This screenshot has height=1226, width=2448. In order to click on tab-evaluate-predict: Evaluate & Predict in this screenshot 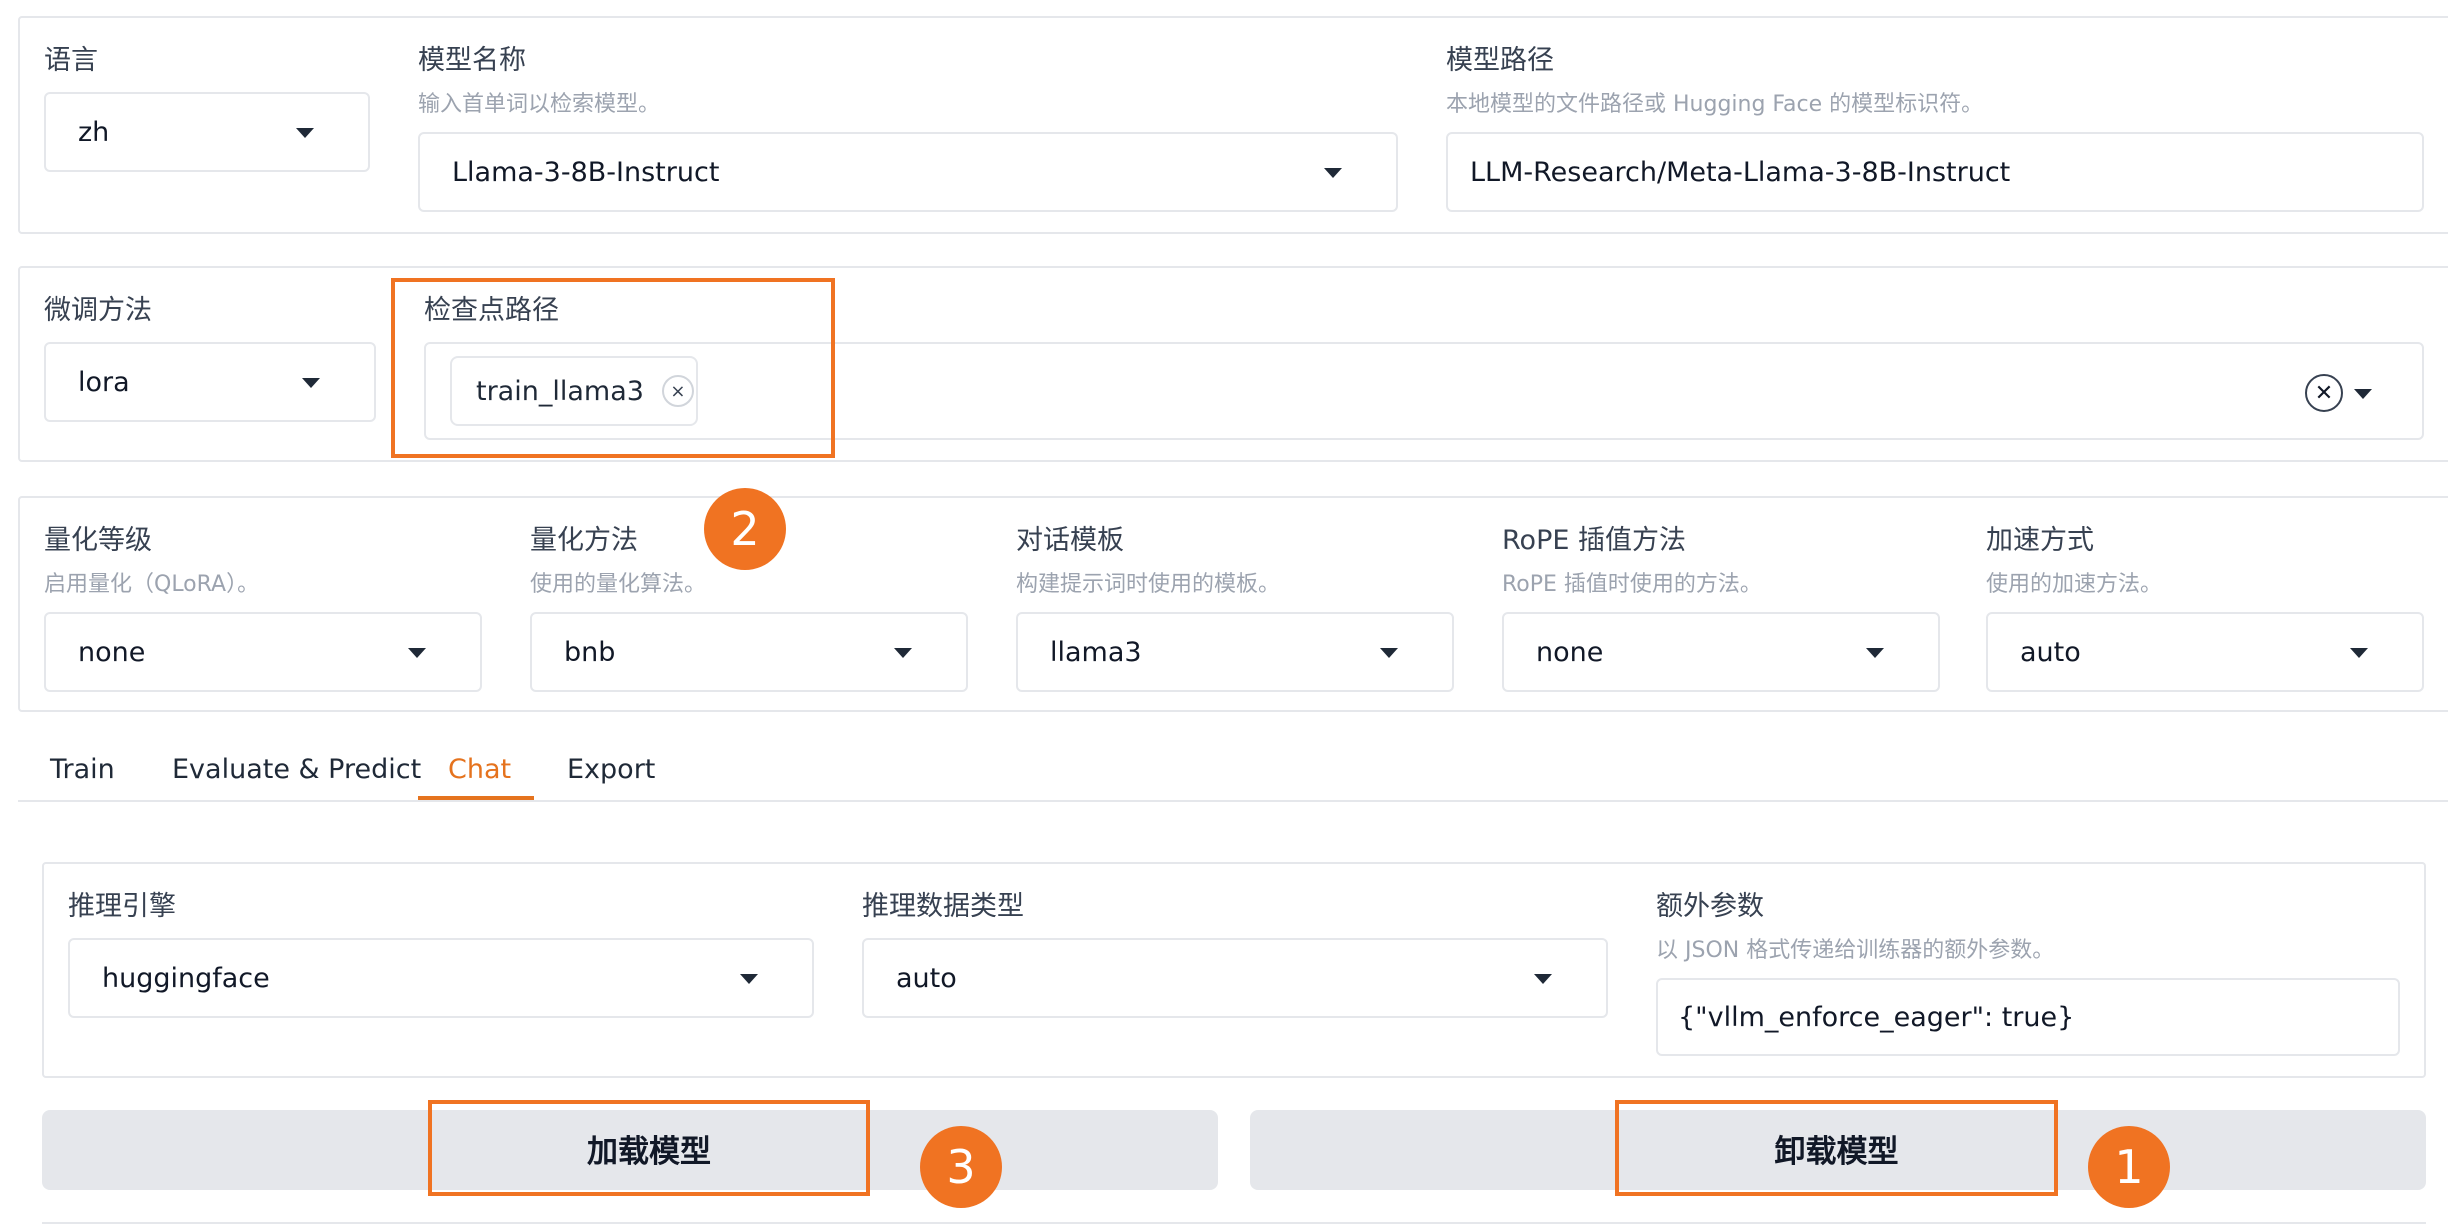, I will do `click(296, 769)`.